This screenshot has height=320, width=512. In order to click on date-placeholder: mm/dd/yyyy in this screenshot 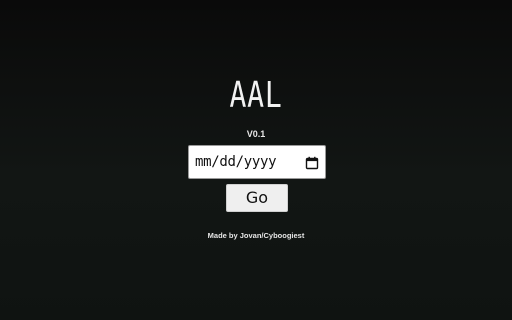, I will do `click(236, 162)`.